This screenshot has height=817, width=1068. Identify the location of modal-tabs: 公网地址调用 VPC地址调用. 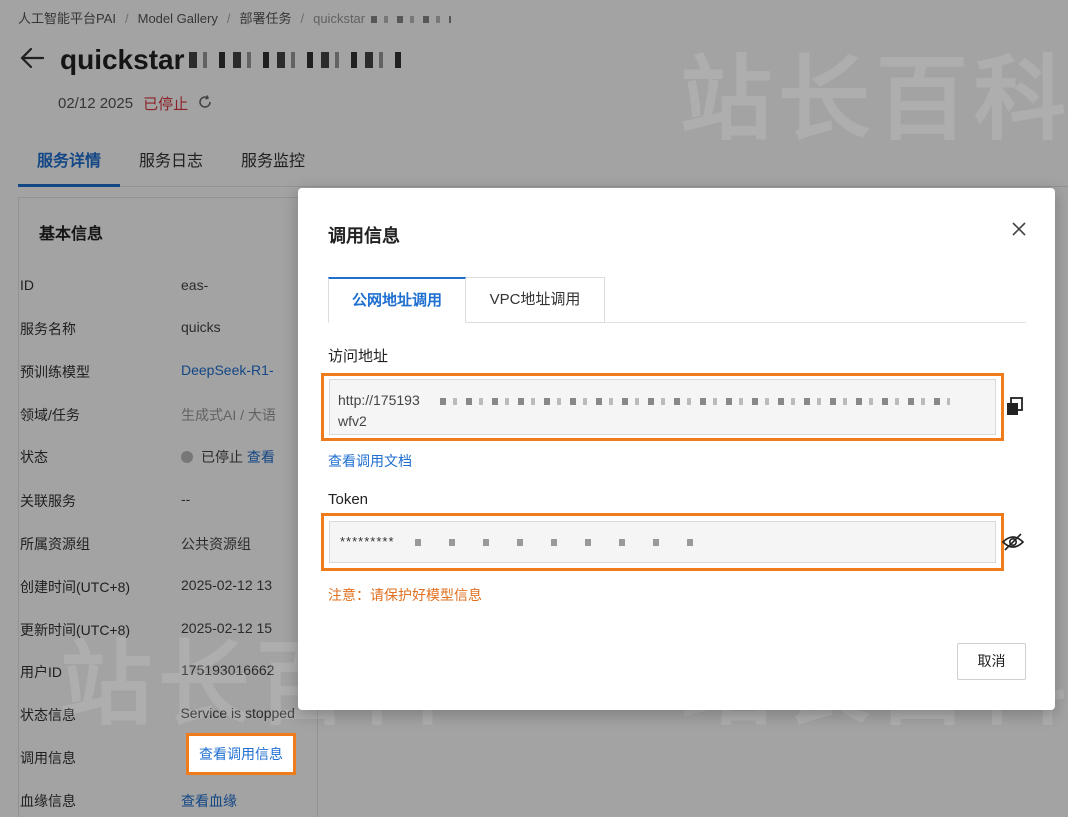
(677, 300).